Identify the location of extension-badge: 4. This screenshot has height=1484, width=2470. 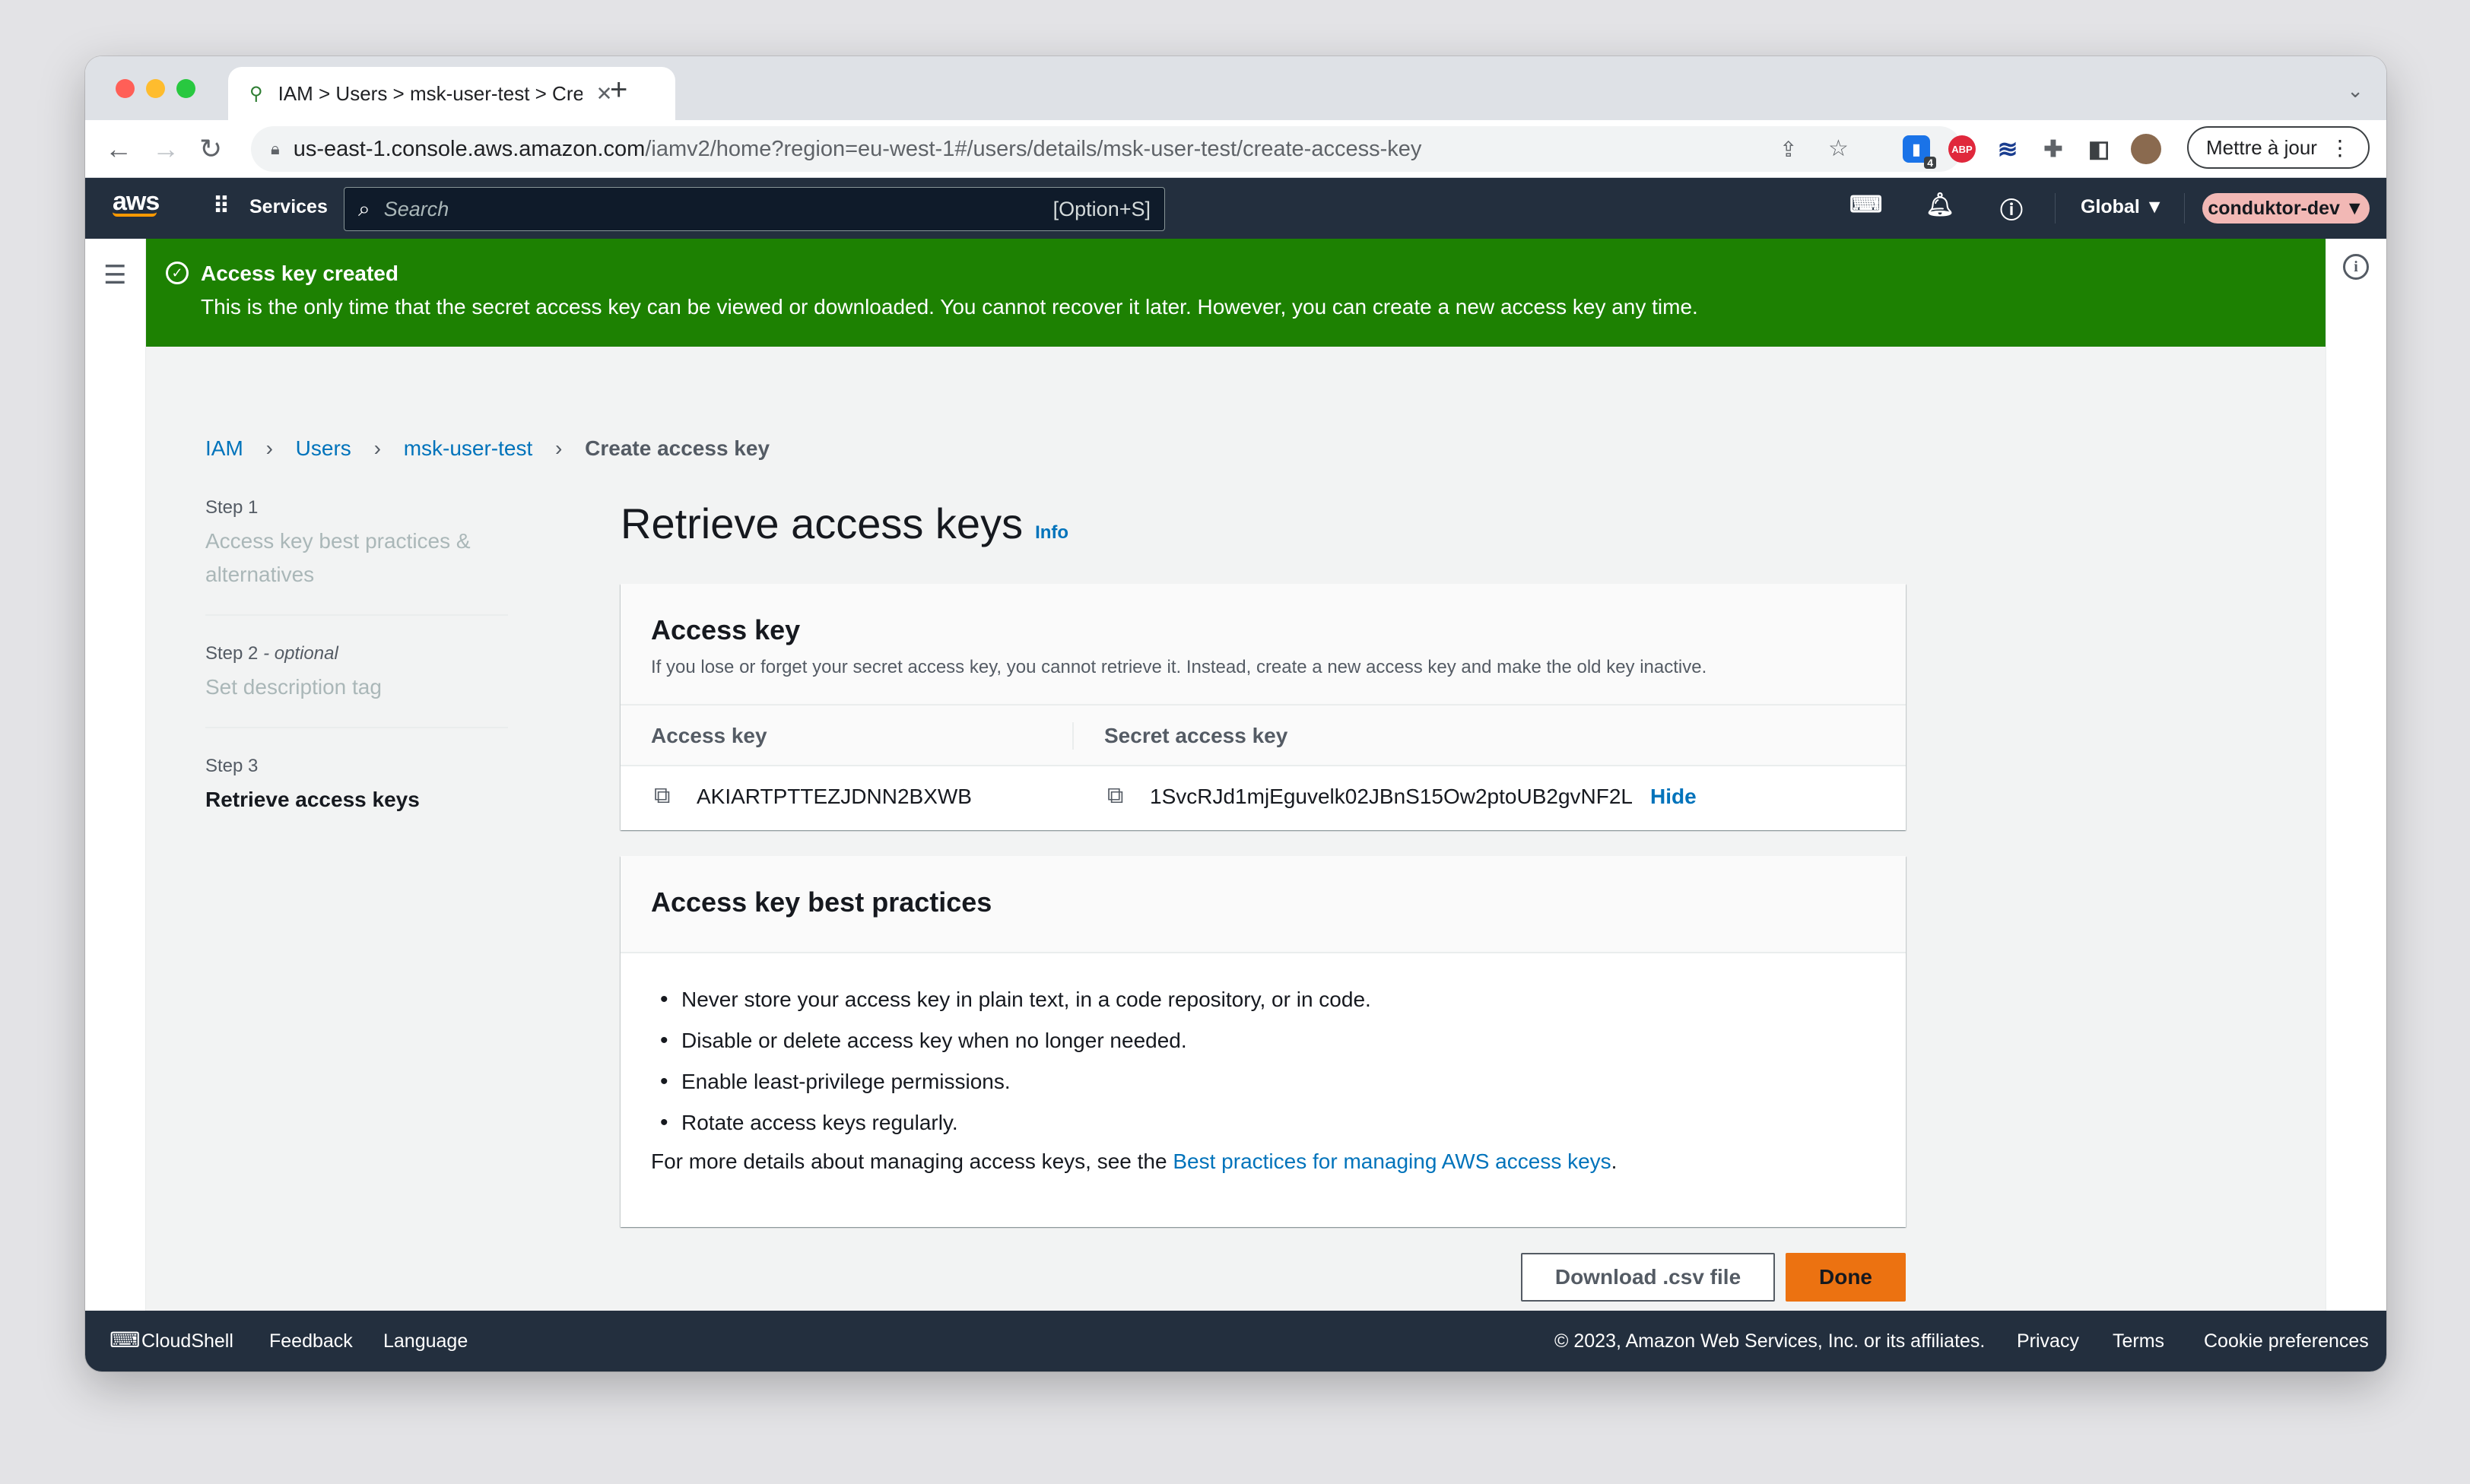
(1930, 163).